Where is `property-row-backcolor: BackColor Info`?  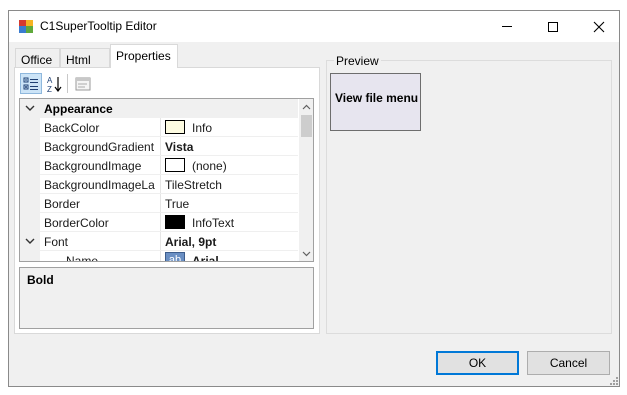
property-row-backcolor: BackColor Info is located at coordinates (159, 127).